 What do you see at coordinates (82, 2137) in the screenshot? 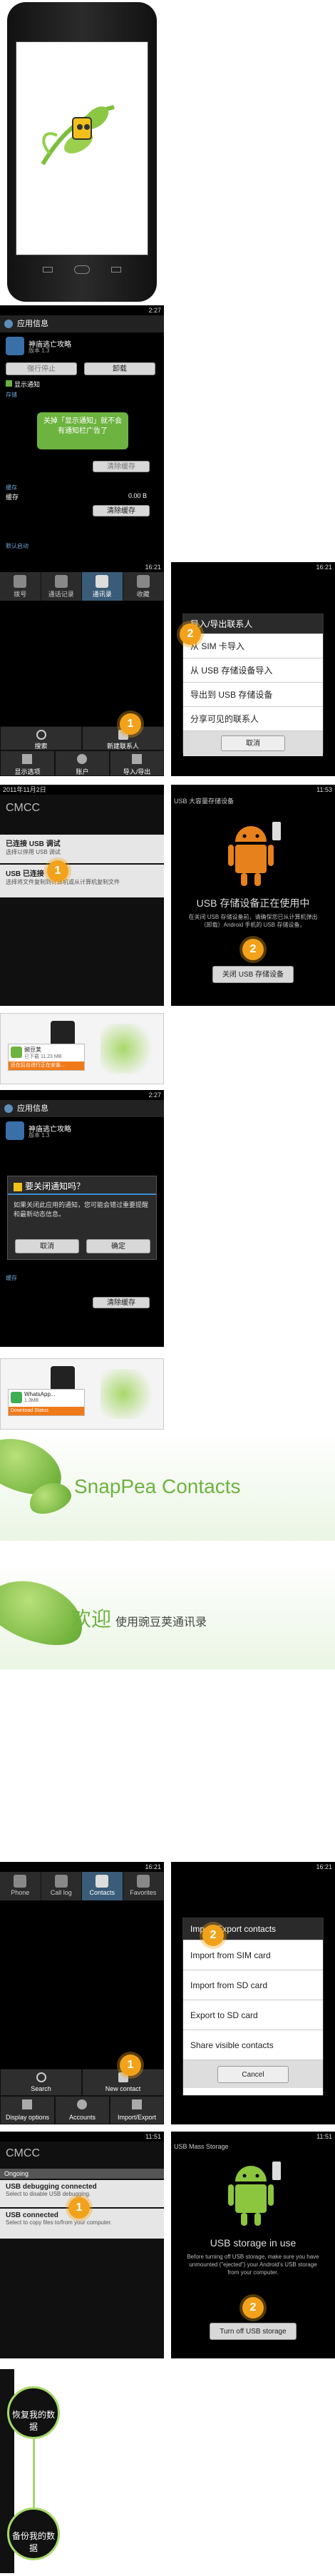
I see `status-bar: 11:51` at bounding box center [82, 2137].